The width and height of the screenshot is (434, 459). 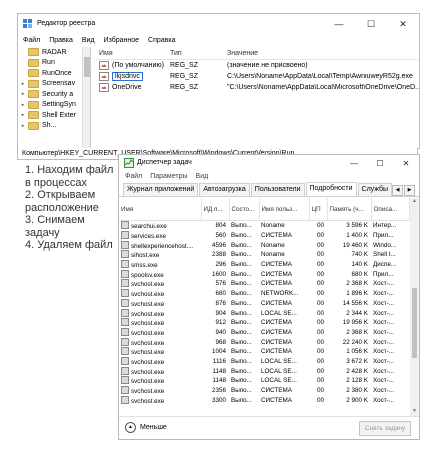 What do you see at coordinates (385, 428) in the screenshot?
I see `end-task-button: Снять задачу` at bounding box center [385, 428].